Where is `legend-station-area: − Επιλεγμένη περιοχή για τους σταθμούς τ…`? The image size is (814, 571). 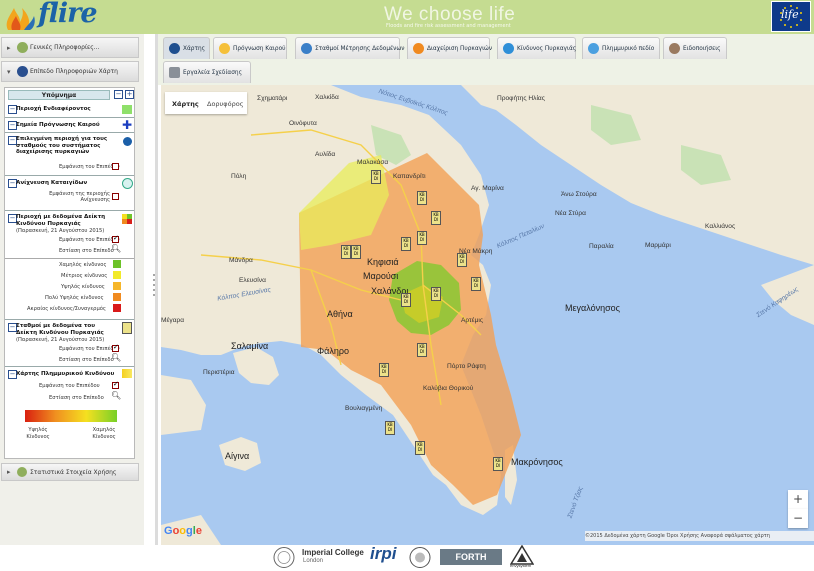 legend-station-area: − Επιλεγμένη περιοχή για τους σταθμούς τ… is located at coordinates (69, 154).